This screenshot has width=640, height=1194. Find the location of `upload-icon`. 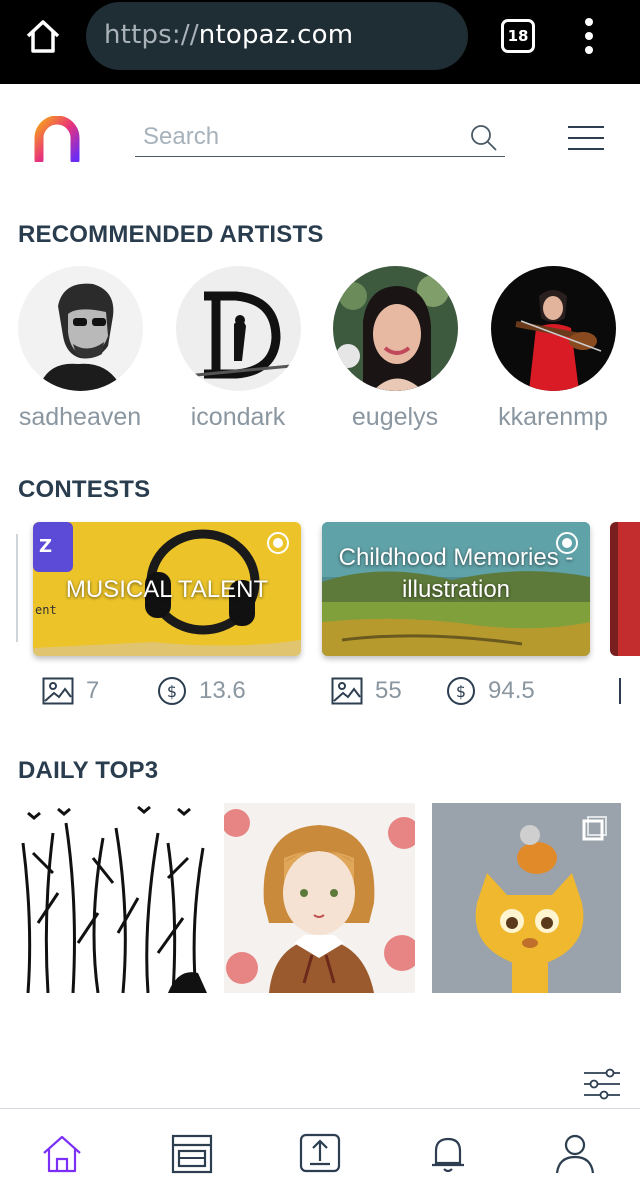

upload-icon is located at coordinates (320, 1153).